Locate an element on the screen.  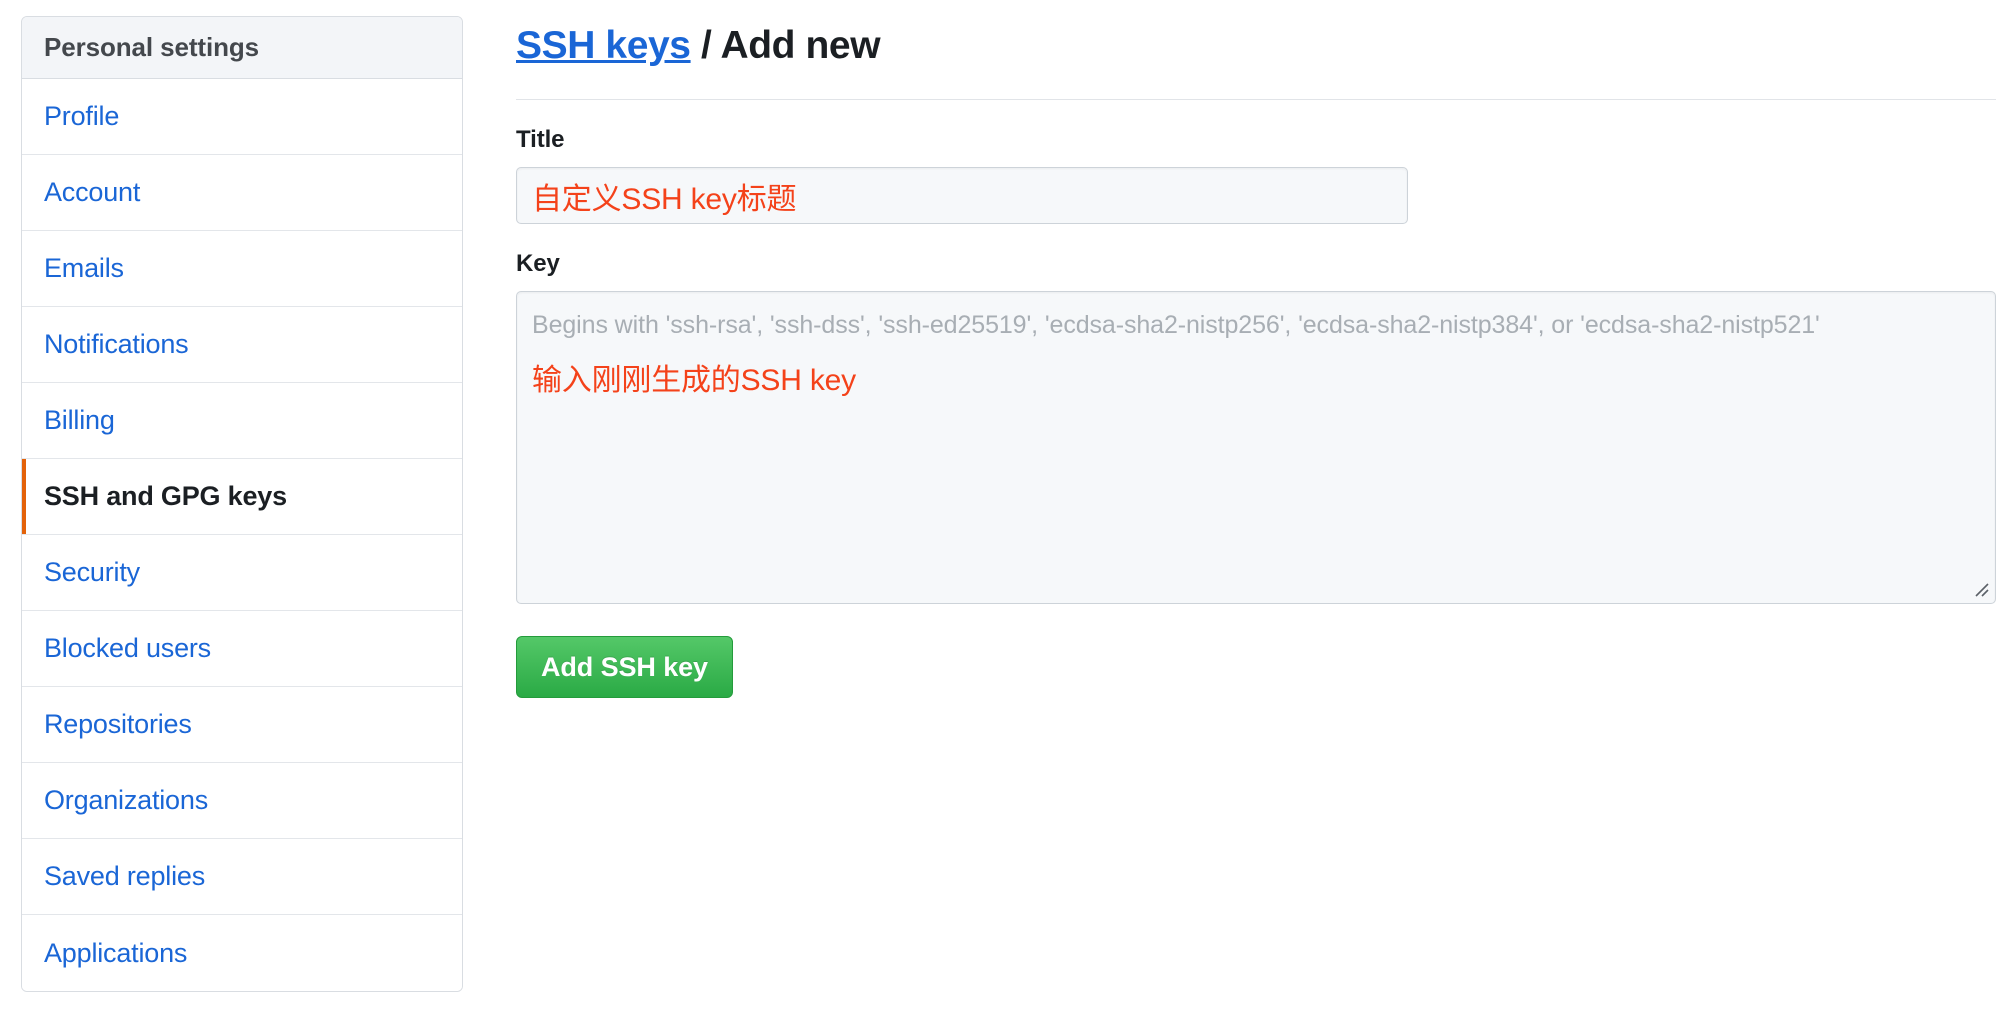
resize-grip-icon is located at coordinates (1982, 590).